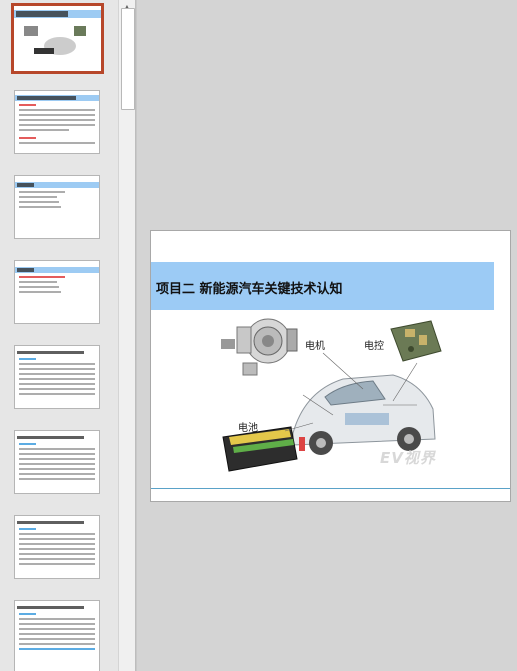 The height and width of the screenshot is (671, 517). Describe the element at coordinates (364, 414) in the screenshot. I see `car-illustration` at that location.